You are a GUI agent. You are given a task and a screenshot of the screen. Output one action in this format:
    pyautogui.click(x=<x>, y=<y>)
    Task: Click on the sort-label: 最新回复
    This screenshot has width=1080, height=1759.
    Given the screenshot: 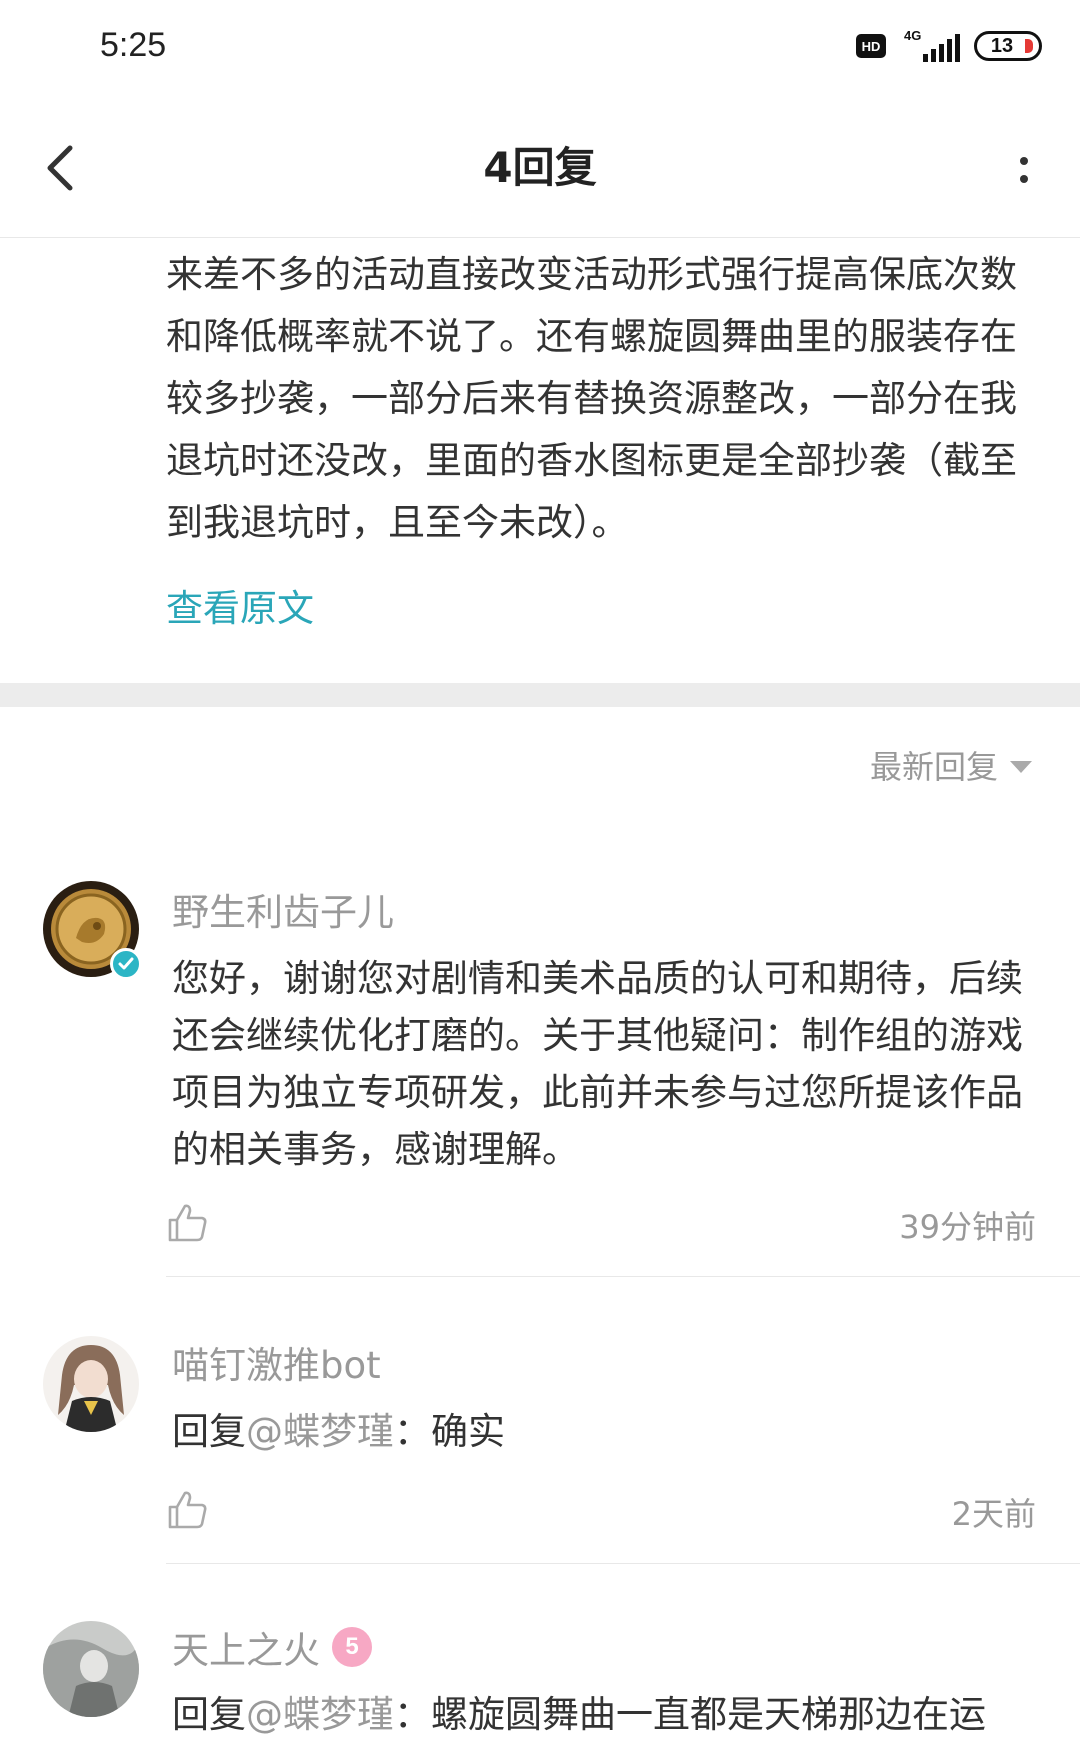 What is the action you would take?
    pyautogui.click(x=933, y=767)
    